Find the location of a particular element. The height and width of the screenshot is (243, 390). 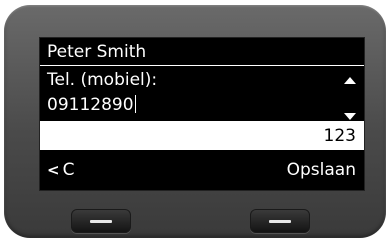

contact-name-title: Peter Smith is located at coordinates (97, 52).